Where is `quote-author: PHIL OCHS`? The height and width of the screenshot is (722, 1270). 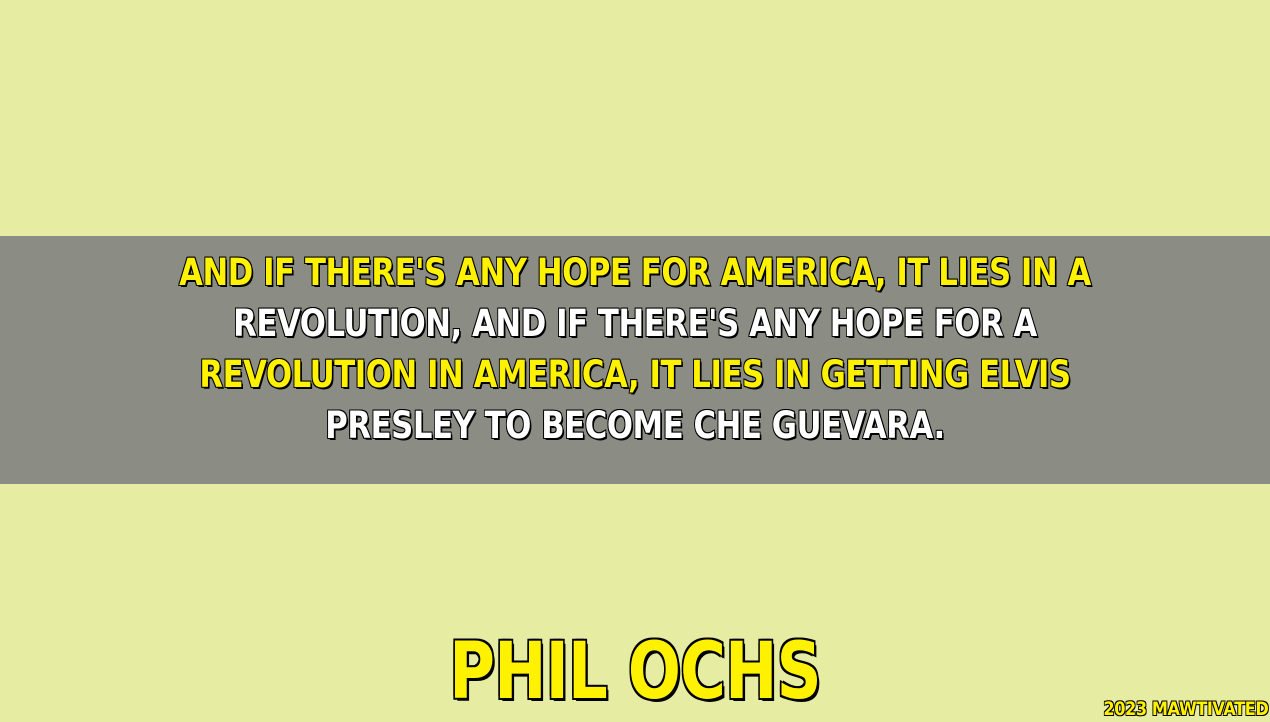 quote-author: PHIL OCHS is located at coordinates (635, 672).